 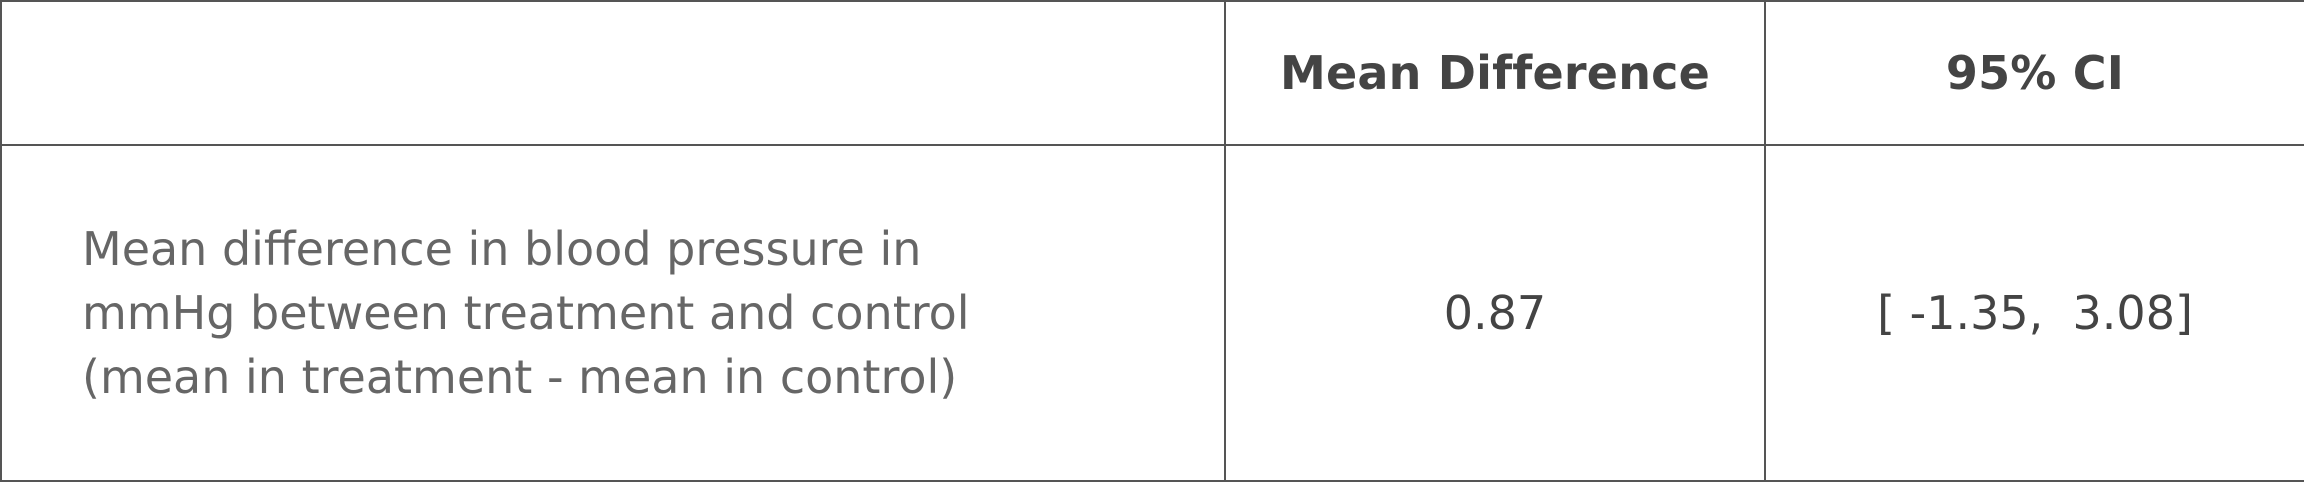 I want to click on row-label-line-2: mmHg between treatment and control, so click(x=526, y=313).